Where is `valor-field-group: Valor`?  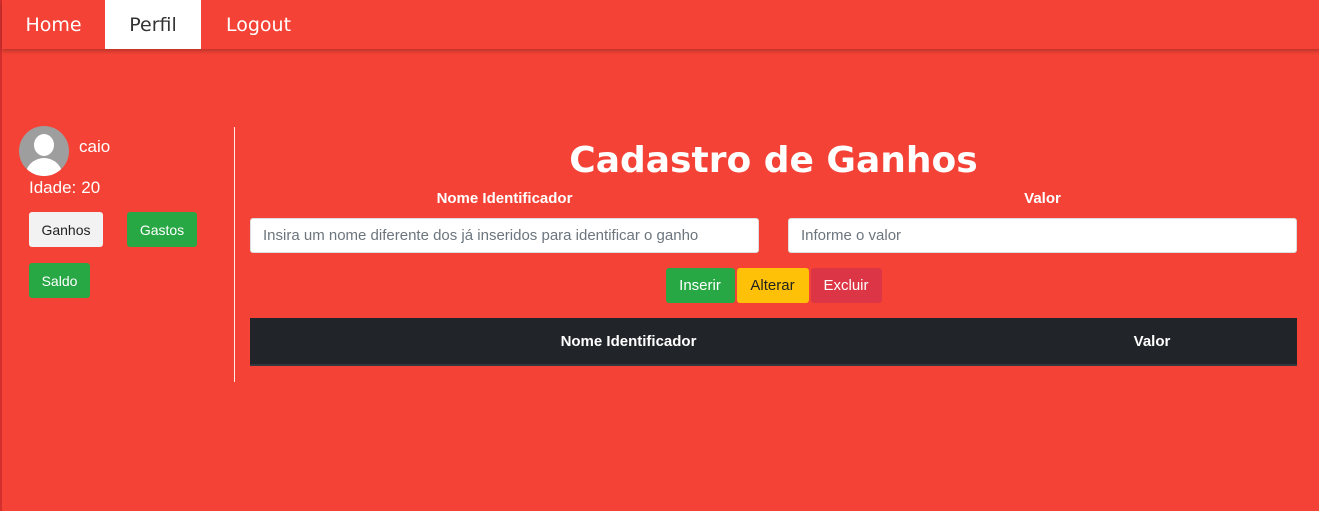 valor-field-group: Valor is located at coordinates (1042, 221).